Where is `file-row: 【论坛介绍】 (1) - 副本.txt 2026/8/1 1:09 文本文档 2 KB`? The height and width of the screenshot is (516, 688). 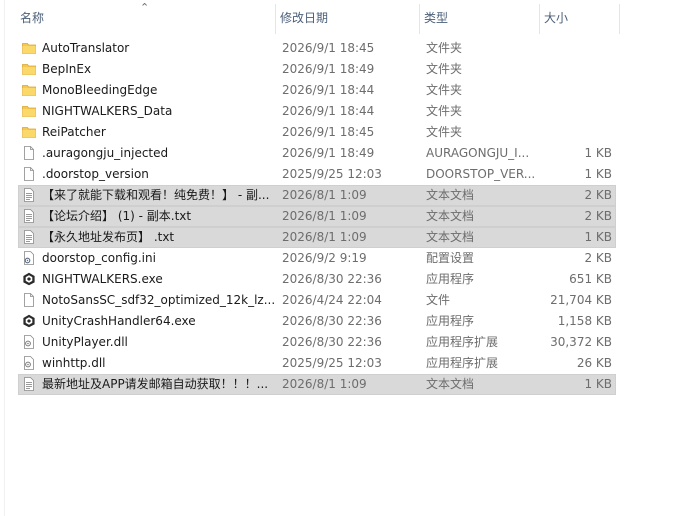 file-row: 【论坛介绍】 (1) - 副本.txt 2026/8/1 1:09 文本文档 2 KB is located at coordinates (317, 216).